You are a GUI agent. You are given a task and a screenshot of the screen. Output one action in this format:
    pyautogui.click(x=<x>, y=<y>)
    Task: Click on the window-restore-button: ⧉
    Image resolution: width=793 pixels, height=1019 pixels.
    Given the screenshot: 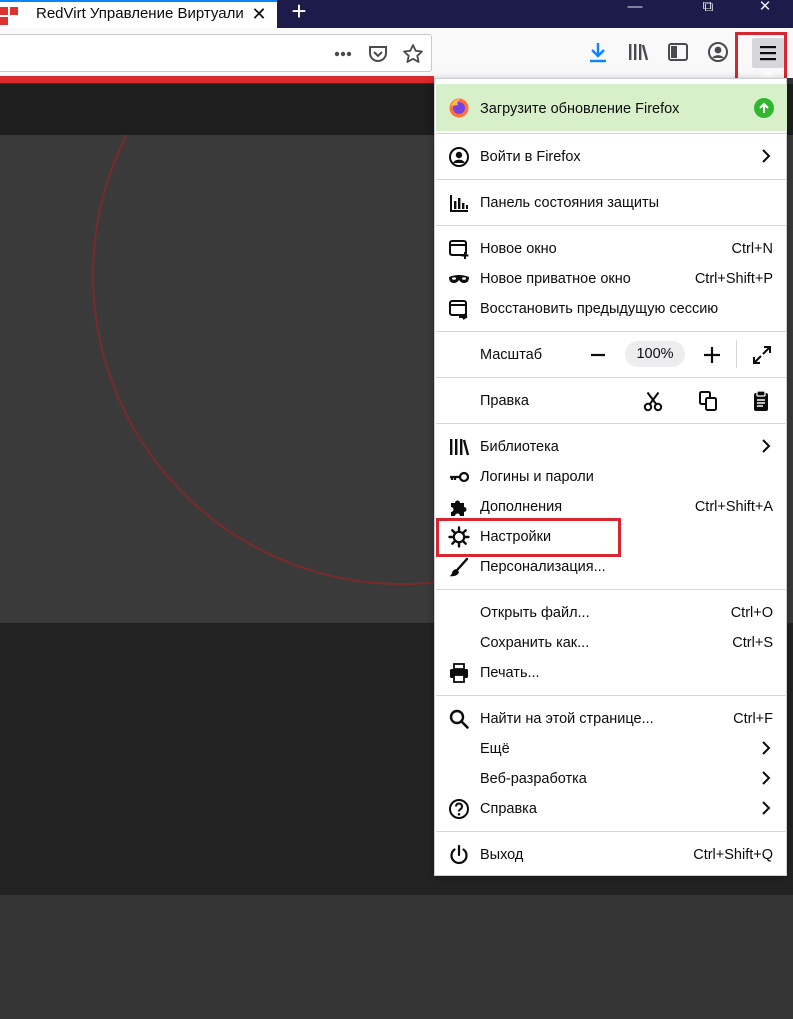 What is the action you would take?
    pyautogui.click(x=708, y=10)
    